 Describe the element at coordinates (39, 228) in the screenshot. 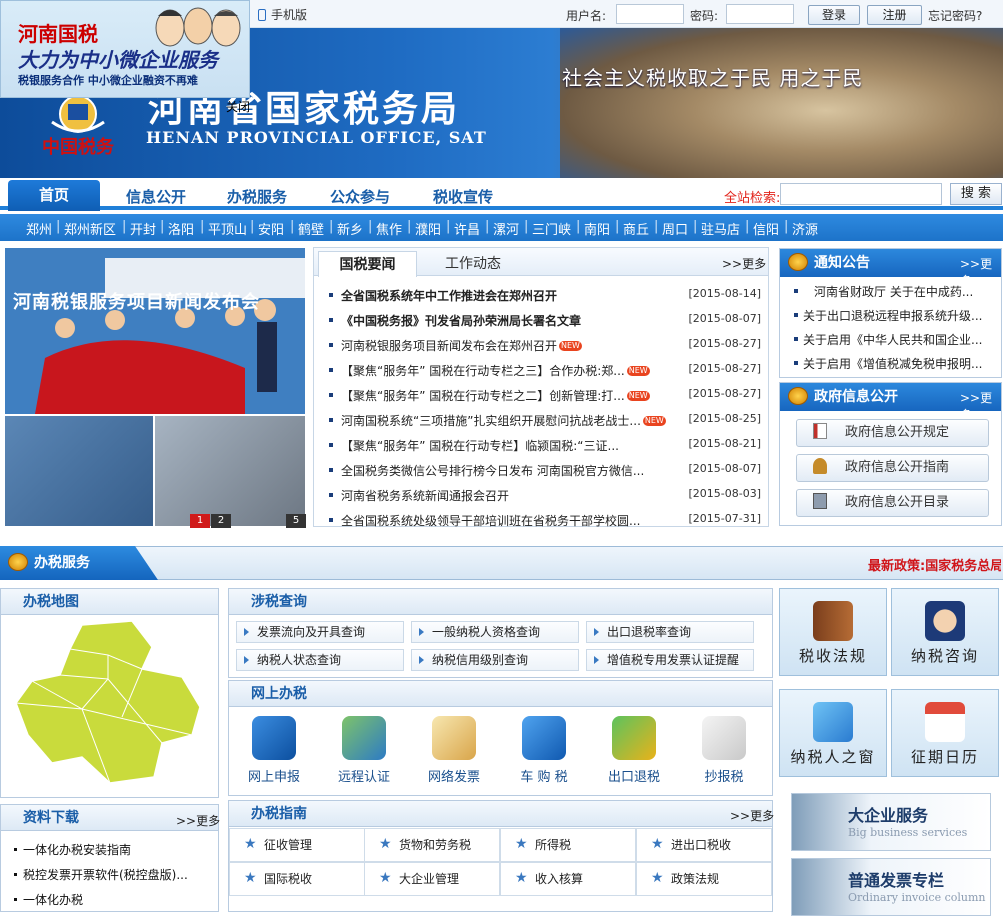

I see `city-link: 郑州` at that location.